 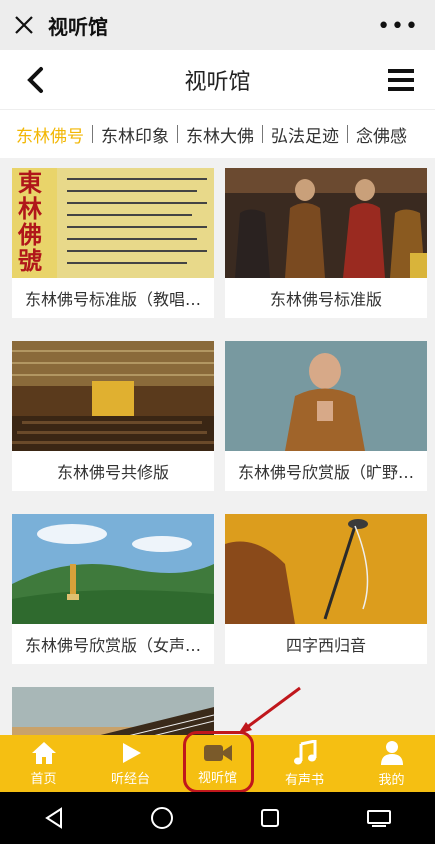 I want to click on more-button: •••, so click(x=398, y=26).